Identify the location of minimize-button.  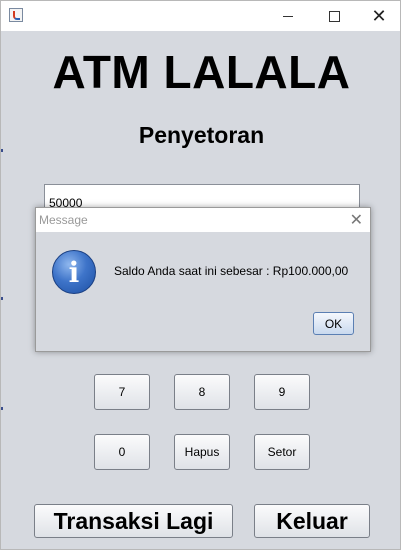
(288, 16).